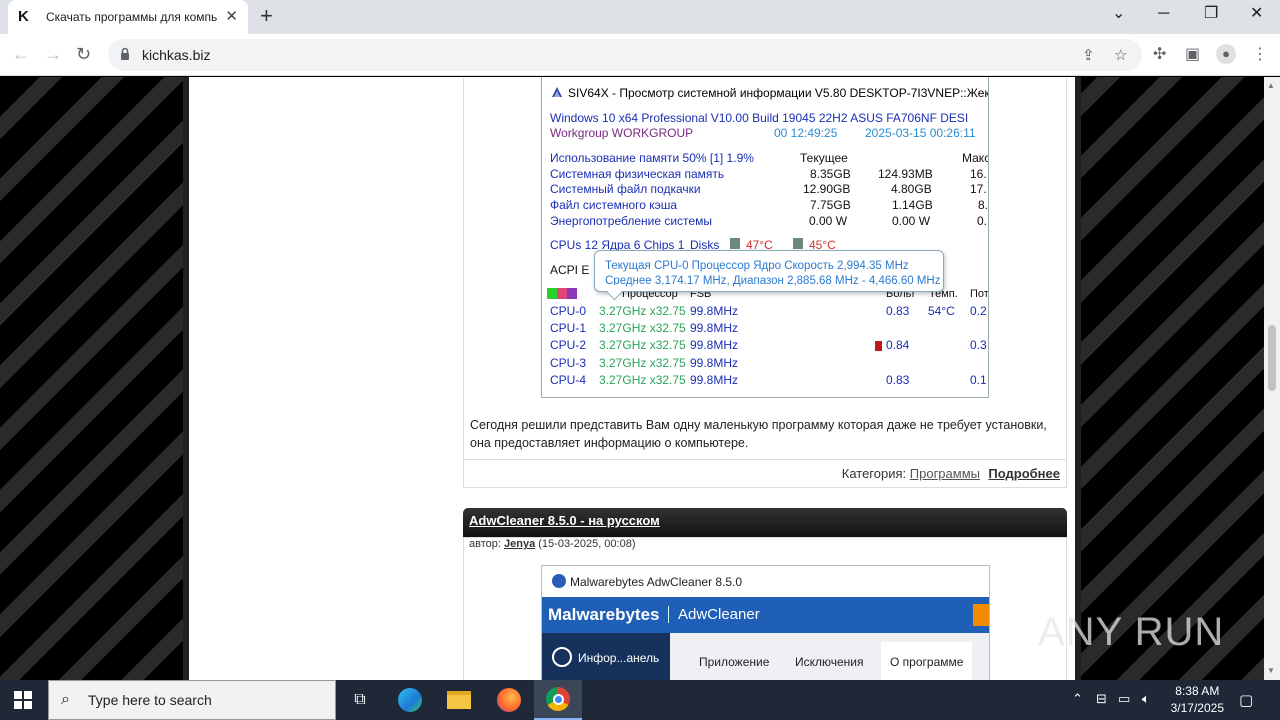 The height and width of the screenshot is (720, 1280). I want to click on windows-start-icon, so click(23, 700).